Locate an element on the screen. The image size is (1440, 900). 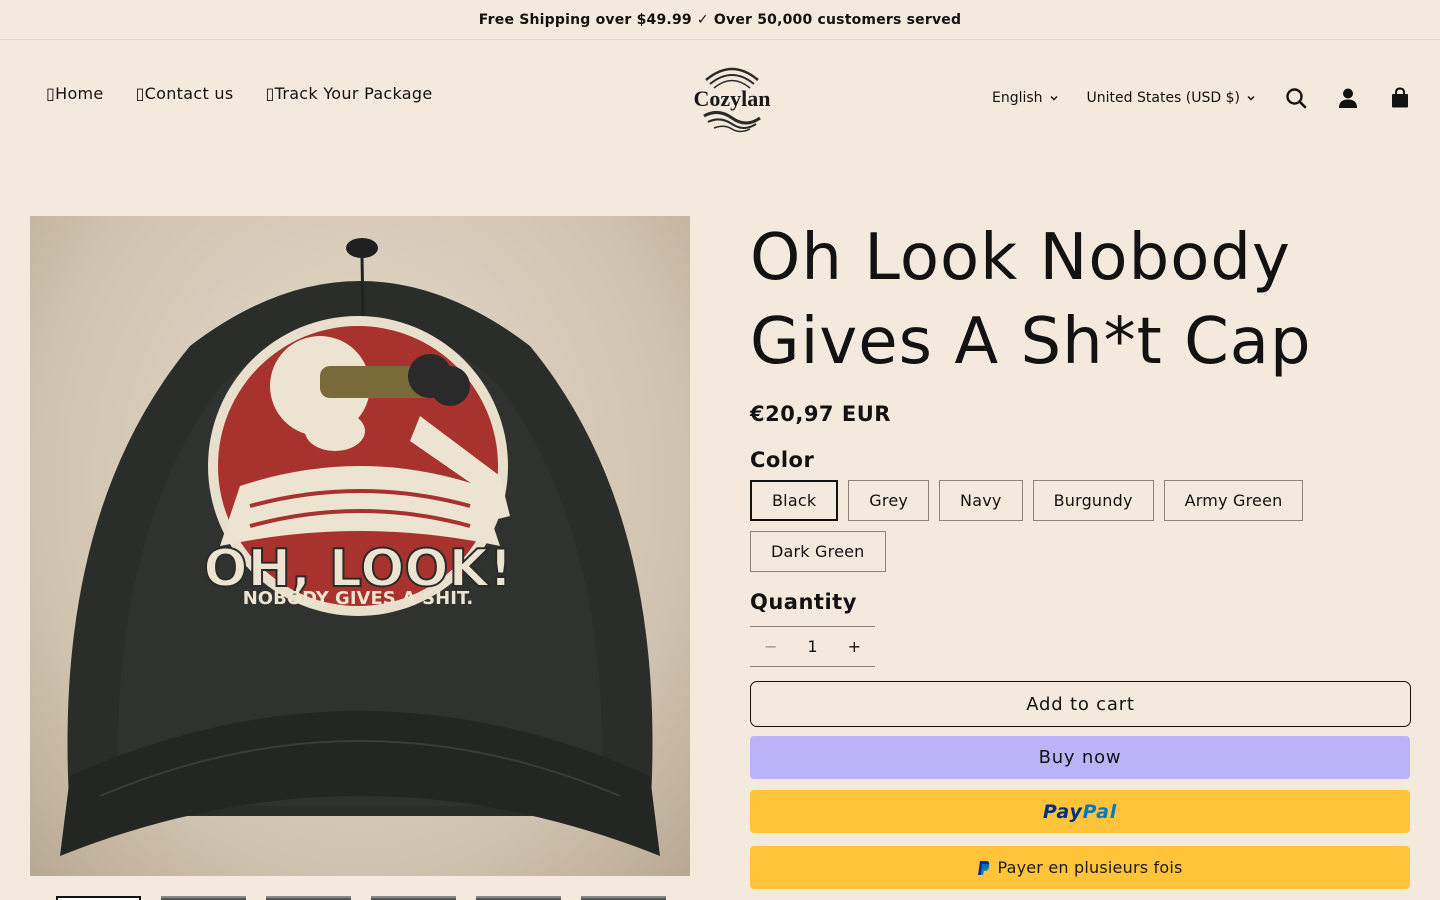
nav-contact-label: Contact us is located at coordinates (189, 93).